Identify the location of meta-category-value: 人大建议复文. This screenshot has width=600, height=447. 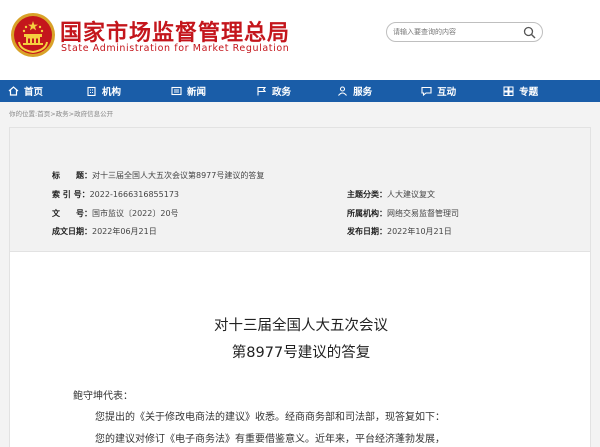
(411, 194).